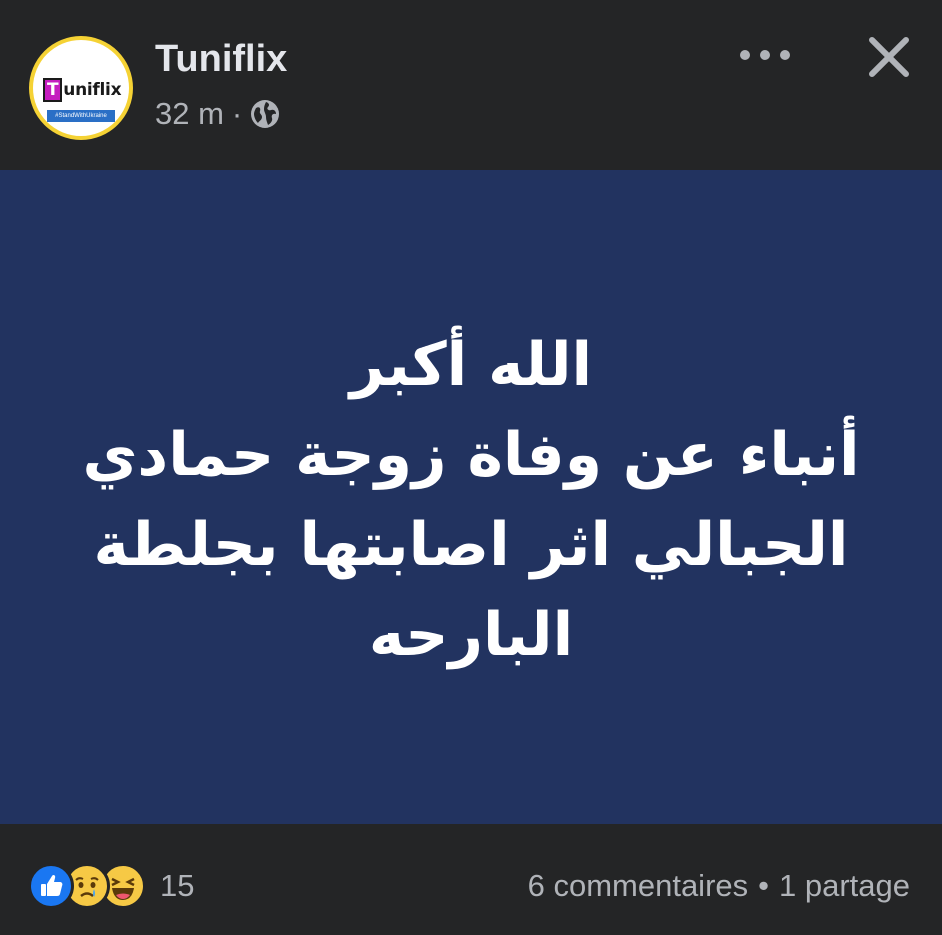 This screenshot has height=935, width=942. What do you see at coordinates (844, 886) in the screenshot?
I see `shares-count-link: 1 partage` at bounding box center [844, 886].